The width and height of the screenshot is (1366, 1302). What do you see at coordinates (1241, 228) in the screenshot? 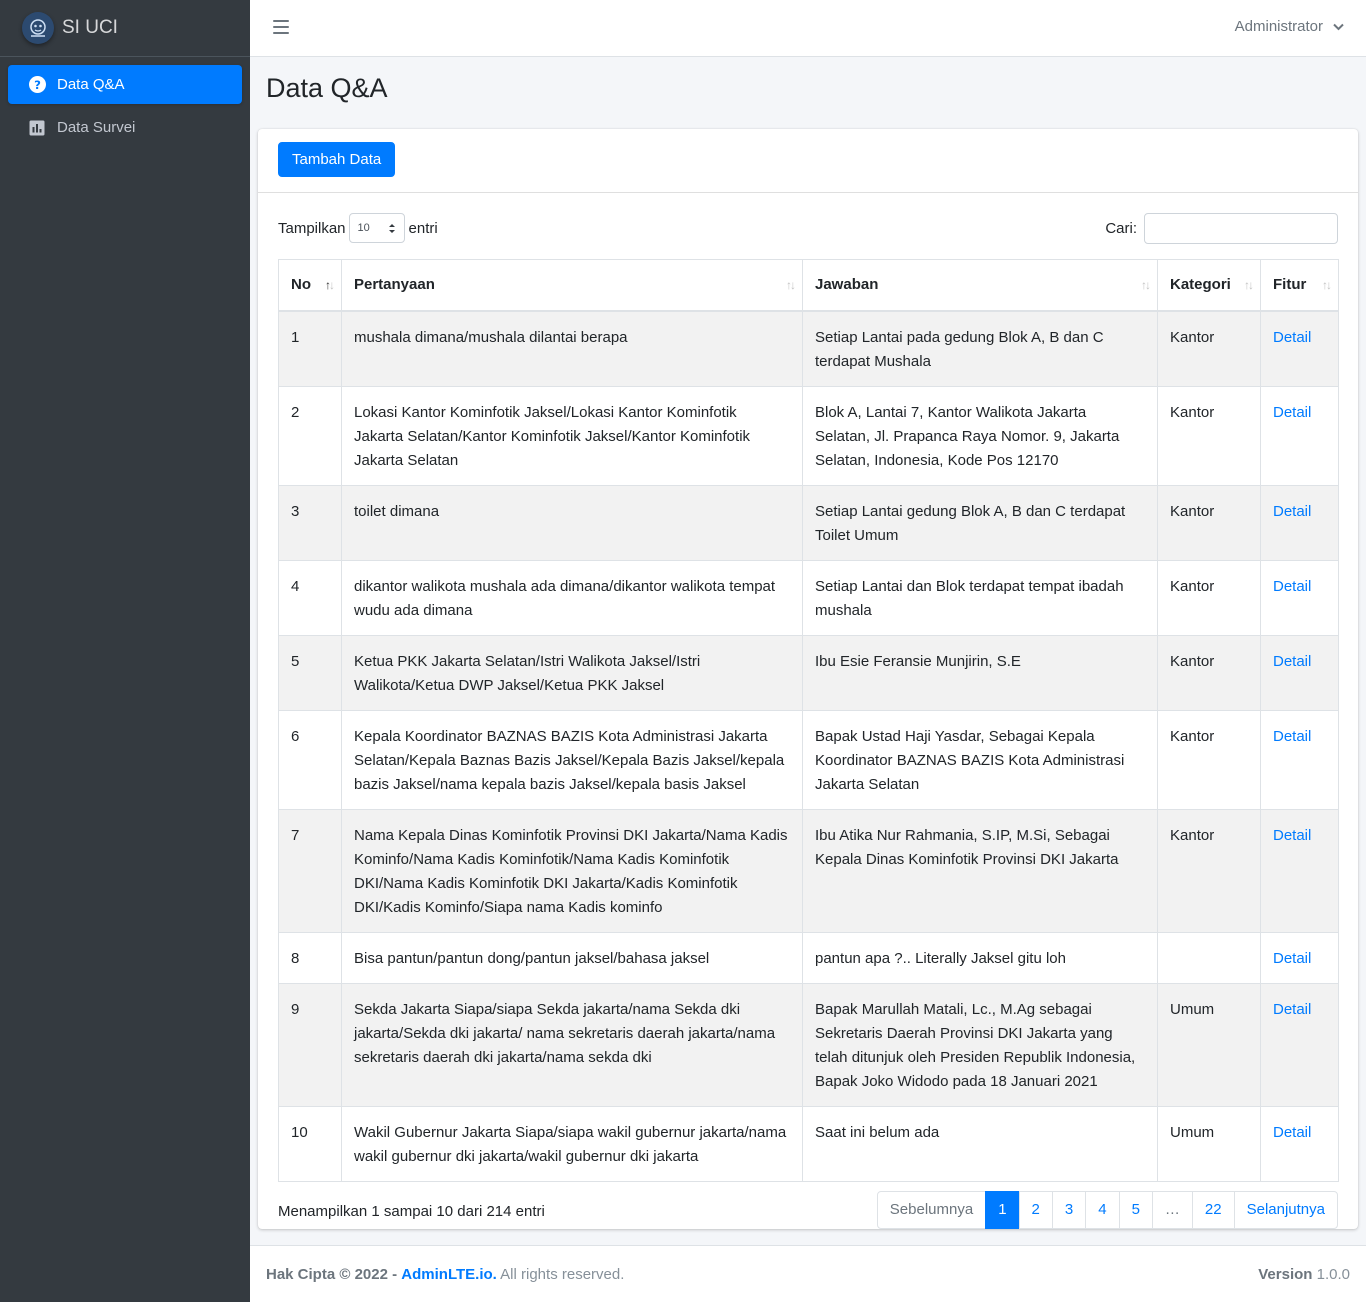
I see `search-input` at bounding box center [1241, 228].